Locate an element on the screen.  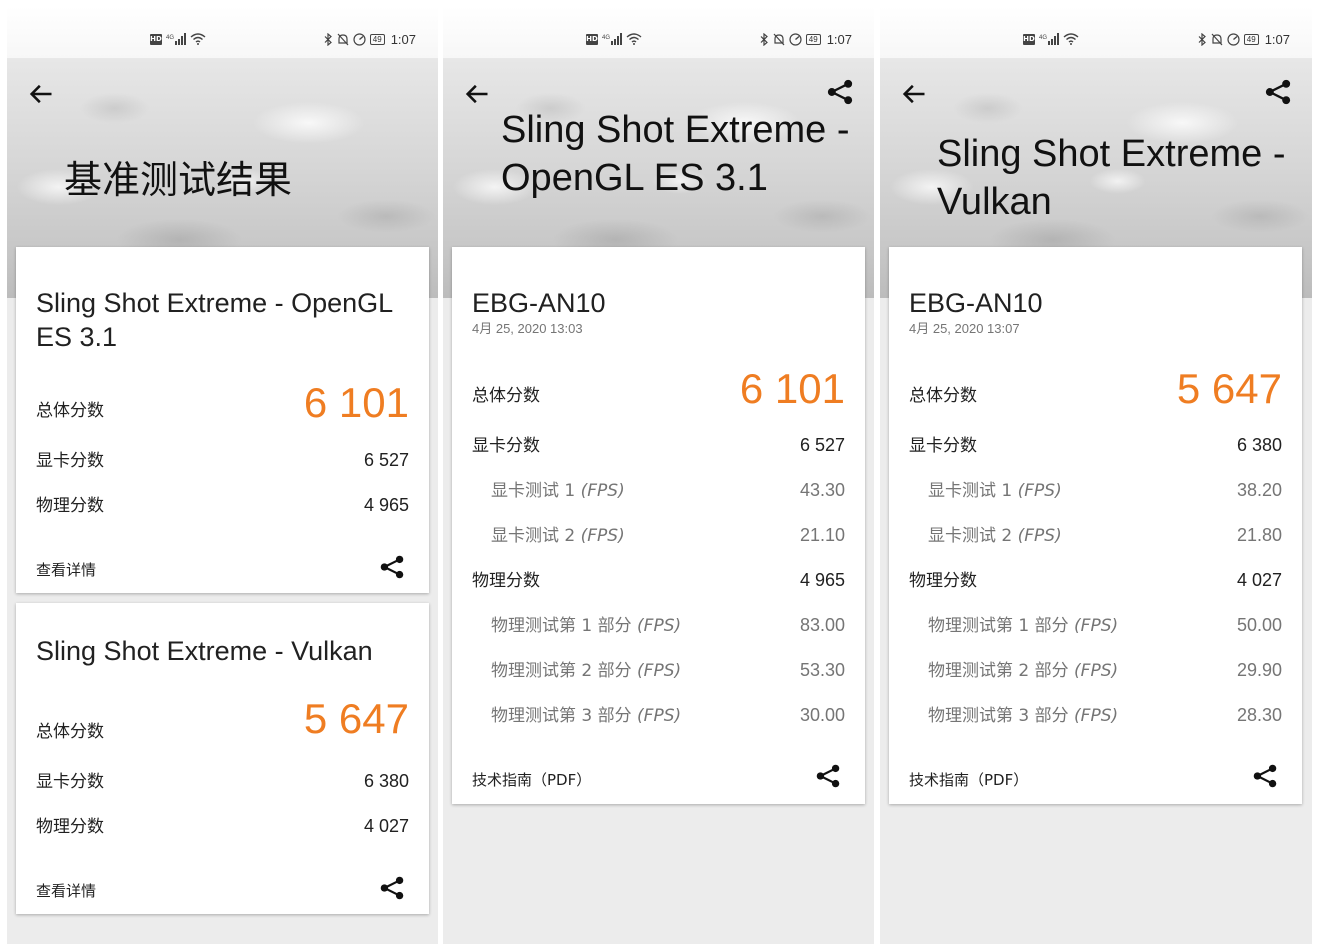
card-title: Sling Shot Extreme - OpenGL ES 3.1 is located at coordinates (214, 320).